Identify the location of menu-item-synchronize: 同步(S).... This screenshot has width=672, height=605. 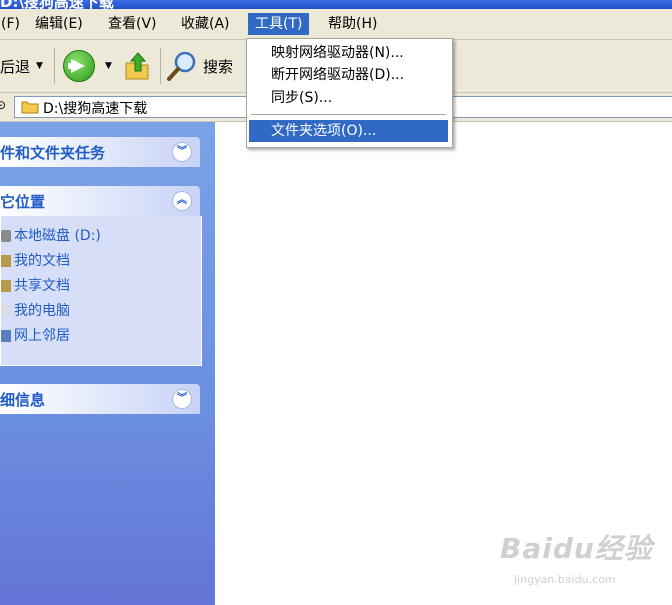
(348, 98).